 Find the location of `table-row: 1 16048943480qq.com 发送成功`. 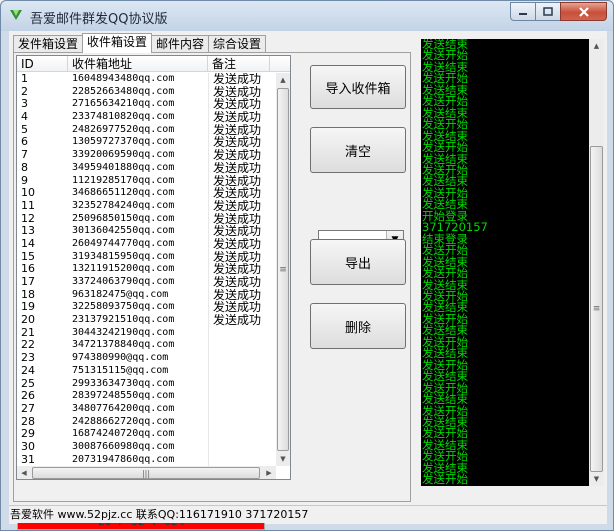

table-row: 1 16048943480qq.com 发送成功 is located at coordinates (147, 79).